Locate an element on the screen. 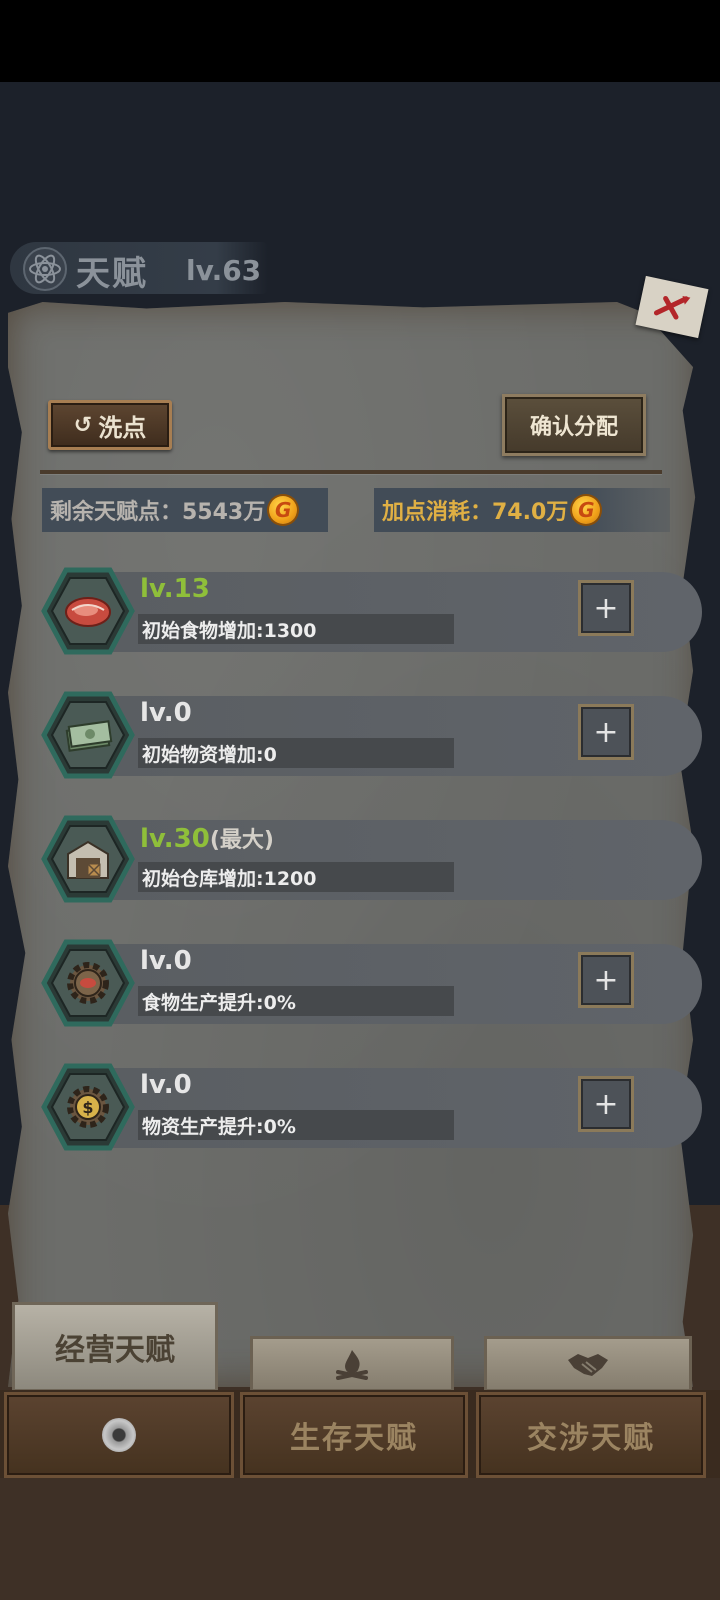  tab-survival is located at coordinates (352, 1364).